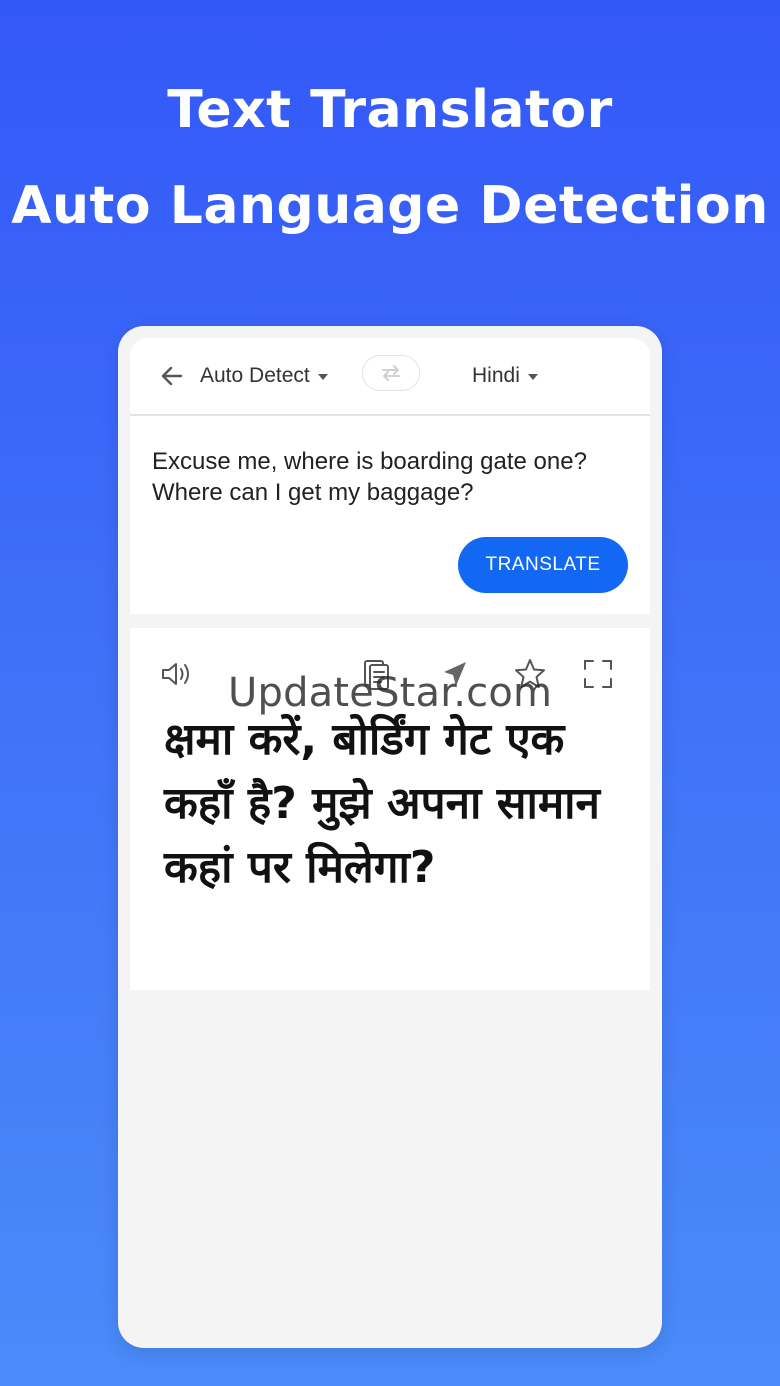  I want to click on target-language-select: Hindi, so click(505, 376).